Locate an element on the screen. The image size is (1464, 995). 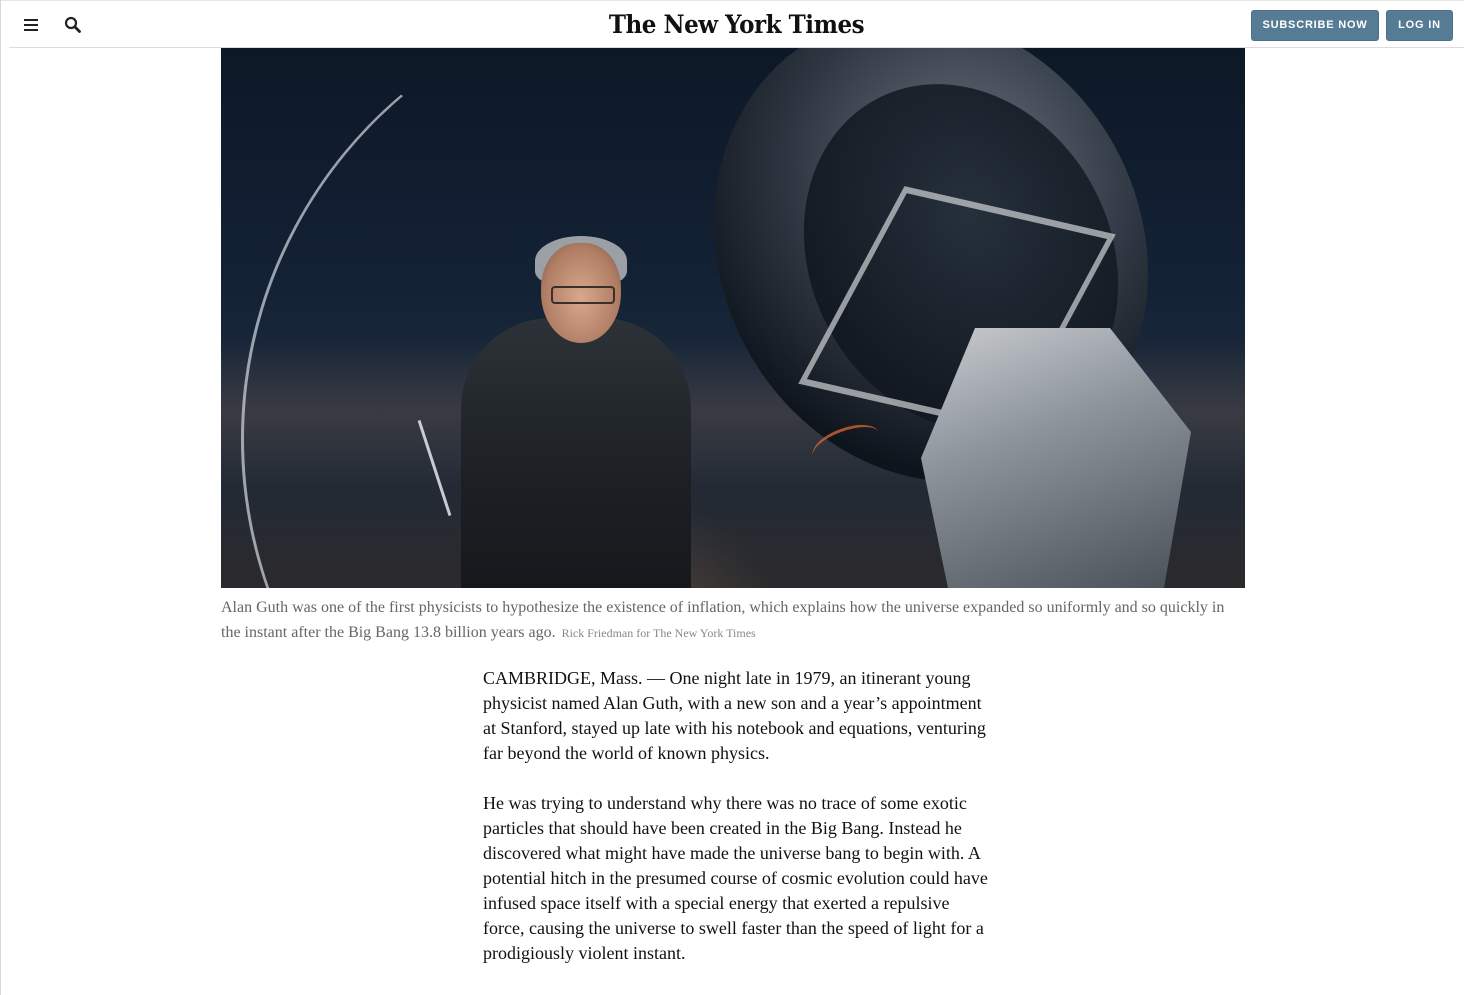
nyt-logo: The New York Times is located at coordinates (736, 25).